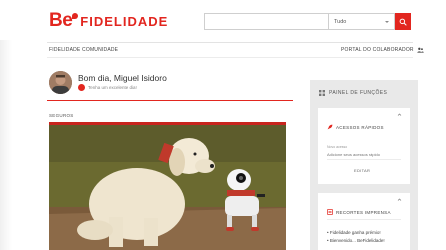 The width and height of the screenshot is (446, 250). I want to click on search-filter-select: Tudo, so click(361, 21).